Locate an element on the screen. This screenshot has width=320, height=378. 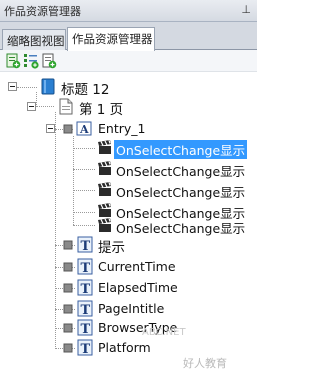
tree-node-variable-label: 提示 is located at coordinates (111, 248).